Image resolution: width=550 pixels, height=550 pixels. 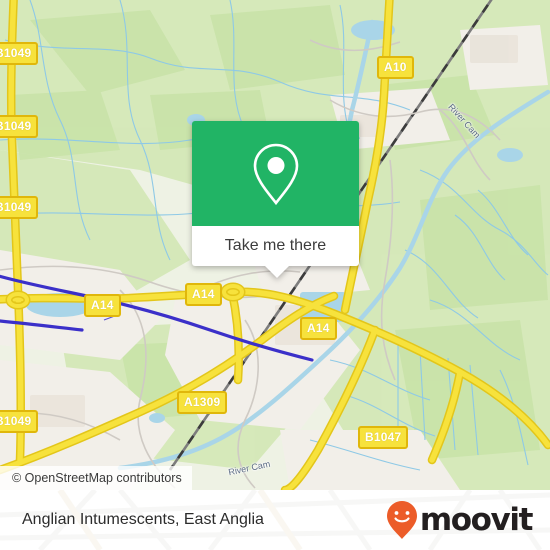 I want to click on moovit-wordmark: moovit, so click(x=476, y=519).